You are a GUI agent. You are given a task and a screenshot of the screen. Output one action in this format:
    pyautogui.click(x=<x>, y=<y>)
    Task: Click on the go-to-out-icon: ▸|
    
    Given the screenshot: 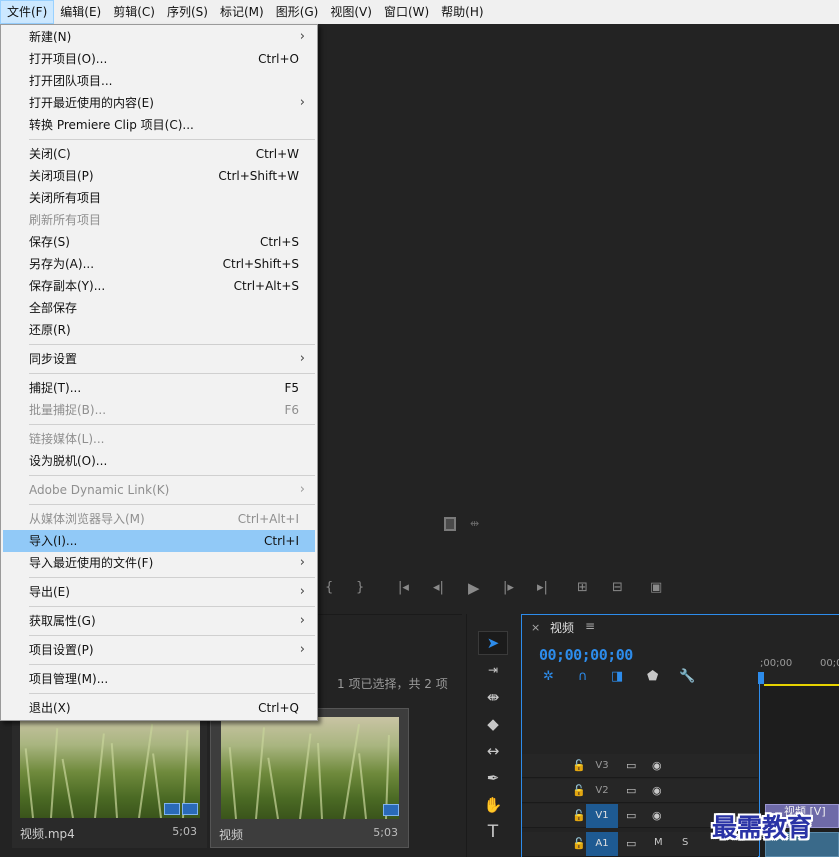 What is the action you would take?
    pyautogui.click(x=542, y=587)
    